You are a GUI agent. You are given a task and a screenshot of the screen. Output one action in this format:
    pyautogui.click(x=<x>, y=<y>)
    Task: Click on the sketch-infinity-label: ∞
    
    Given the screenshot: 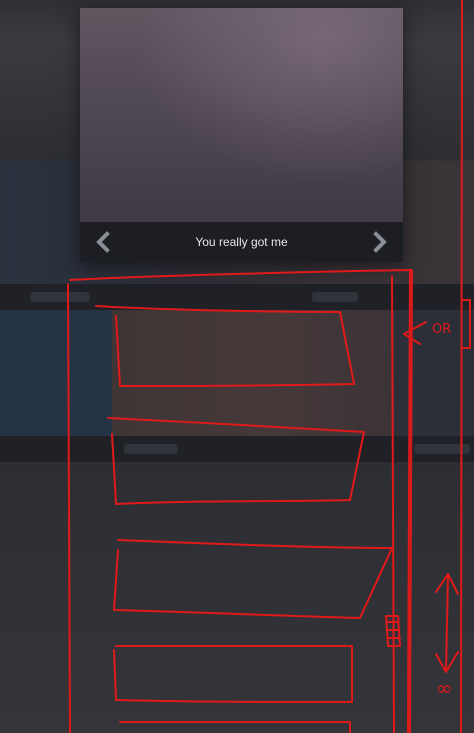 What is the action you would take?
    pyautogui.click(x=444, y=688)
    